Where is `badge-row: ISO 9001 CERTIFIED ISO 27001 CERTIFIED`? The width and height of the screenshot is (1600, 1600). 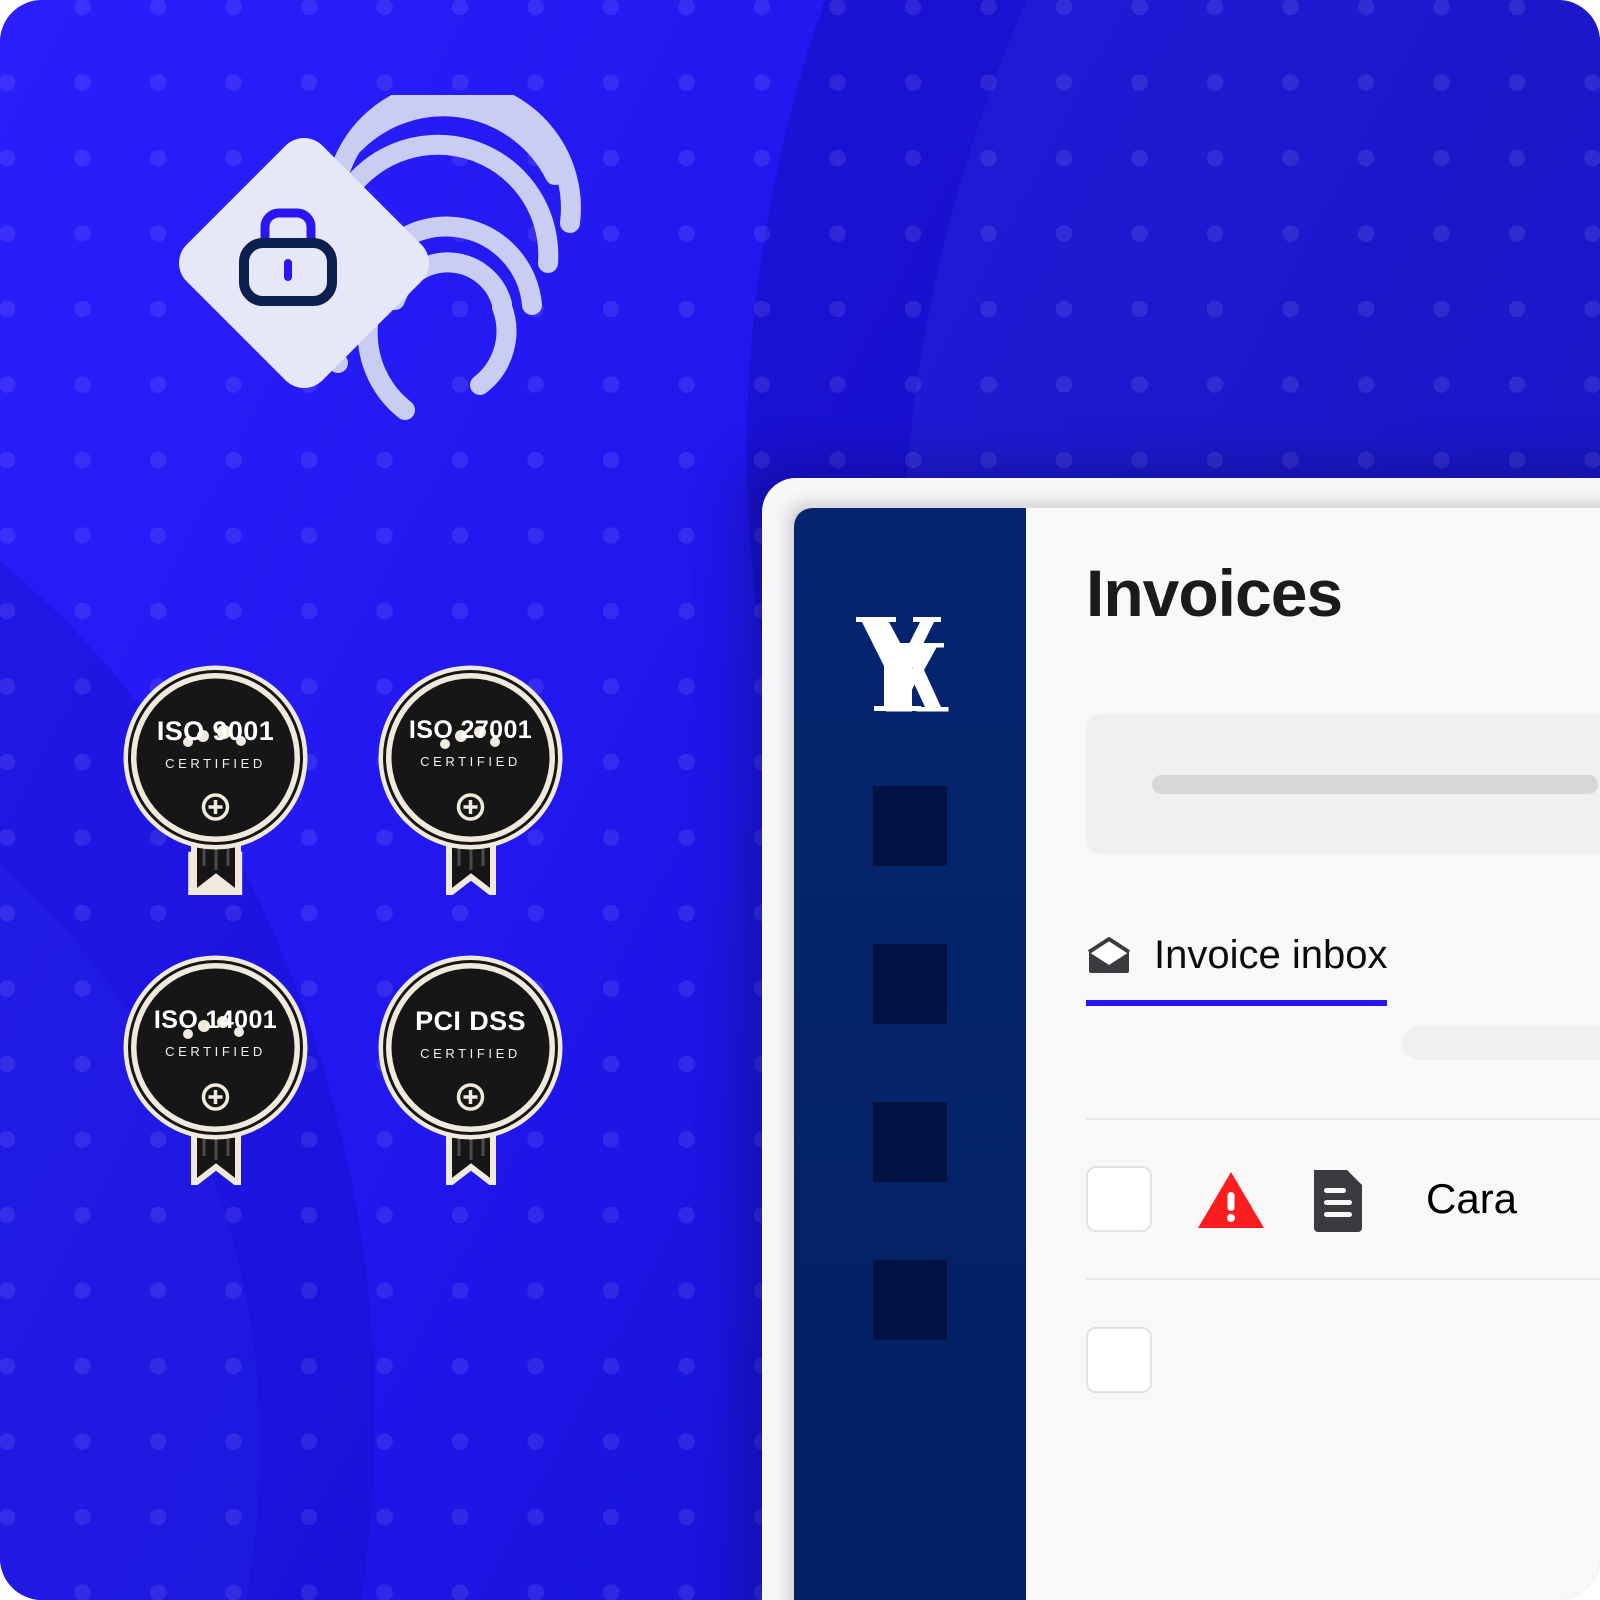
badge-row: ISO 9001 CERTIFIED ISO 27001 CERTIFIED is located at coordinates (378, 777).